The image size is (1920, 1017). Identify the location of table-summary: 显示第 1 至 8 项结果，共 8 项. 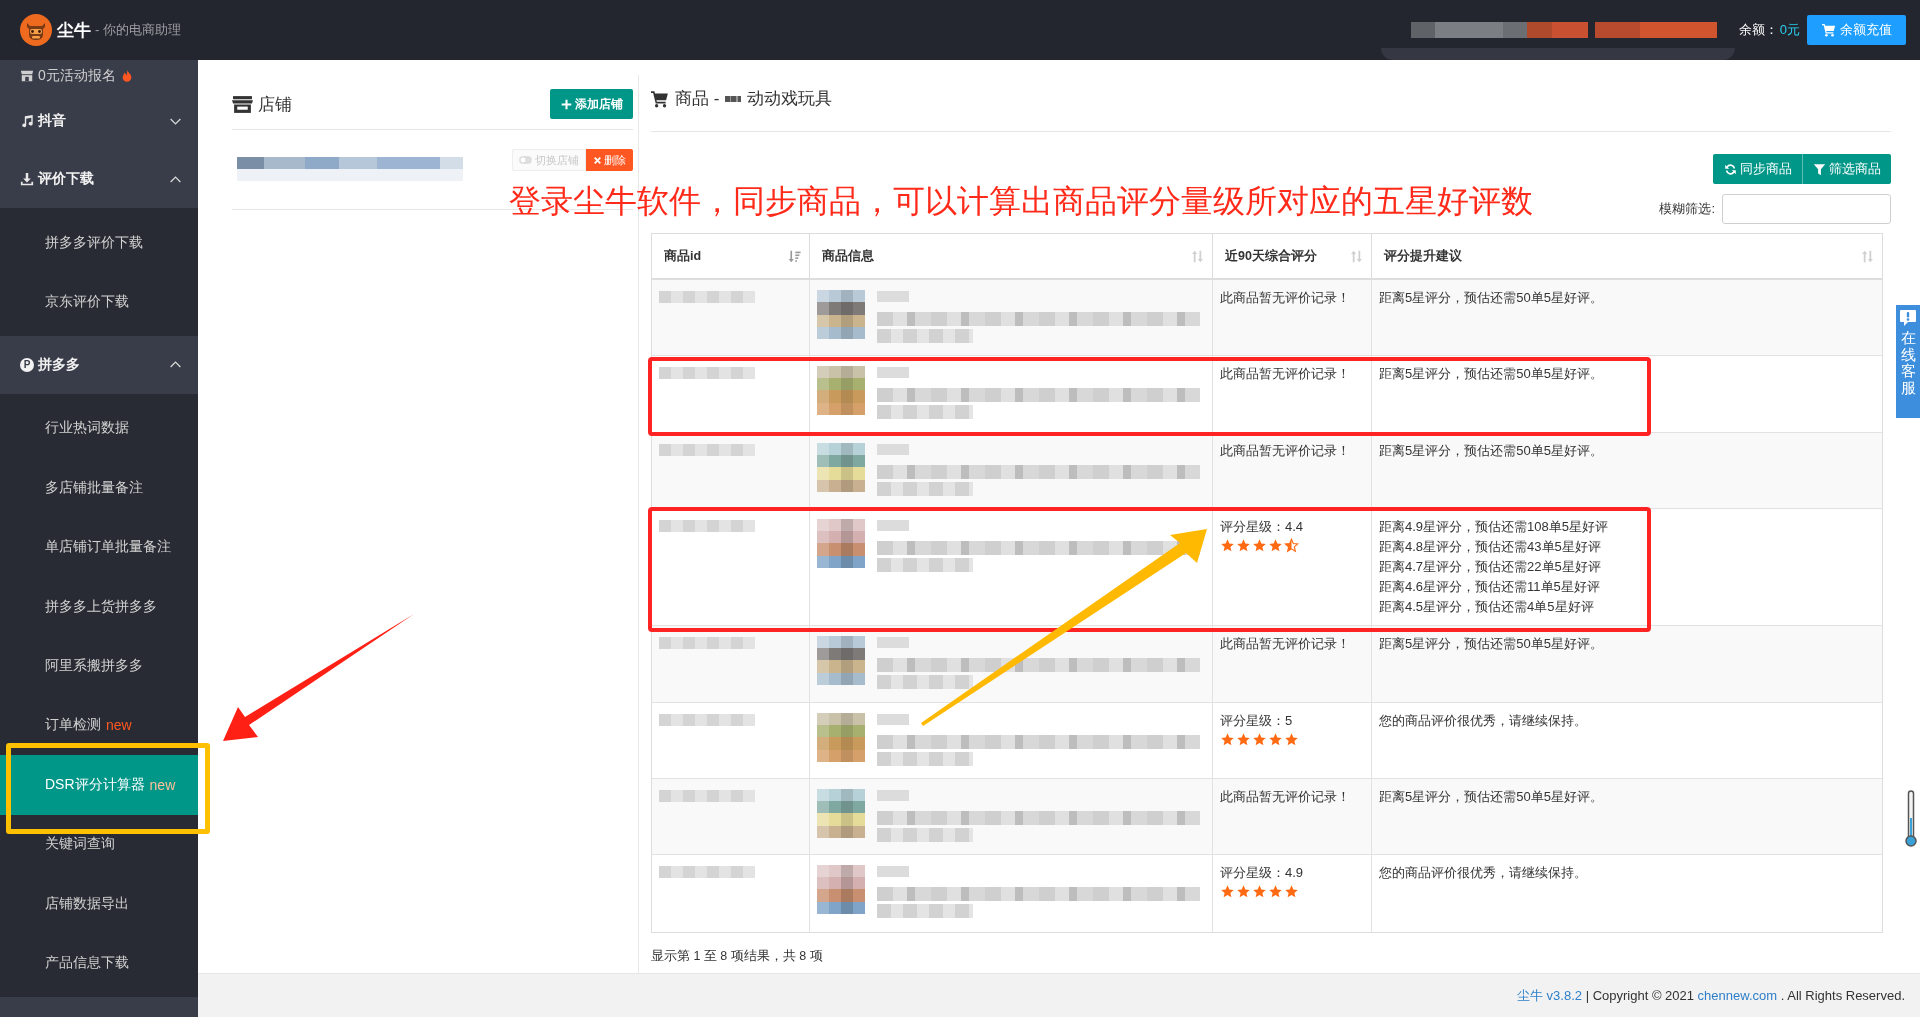
(737, 956).